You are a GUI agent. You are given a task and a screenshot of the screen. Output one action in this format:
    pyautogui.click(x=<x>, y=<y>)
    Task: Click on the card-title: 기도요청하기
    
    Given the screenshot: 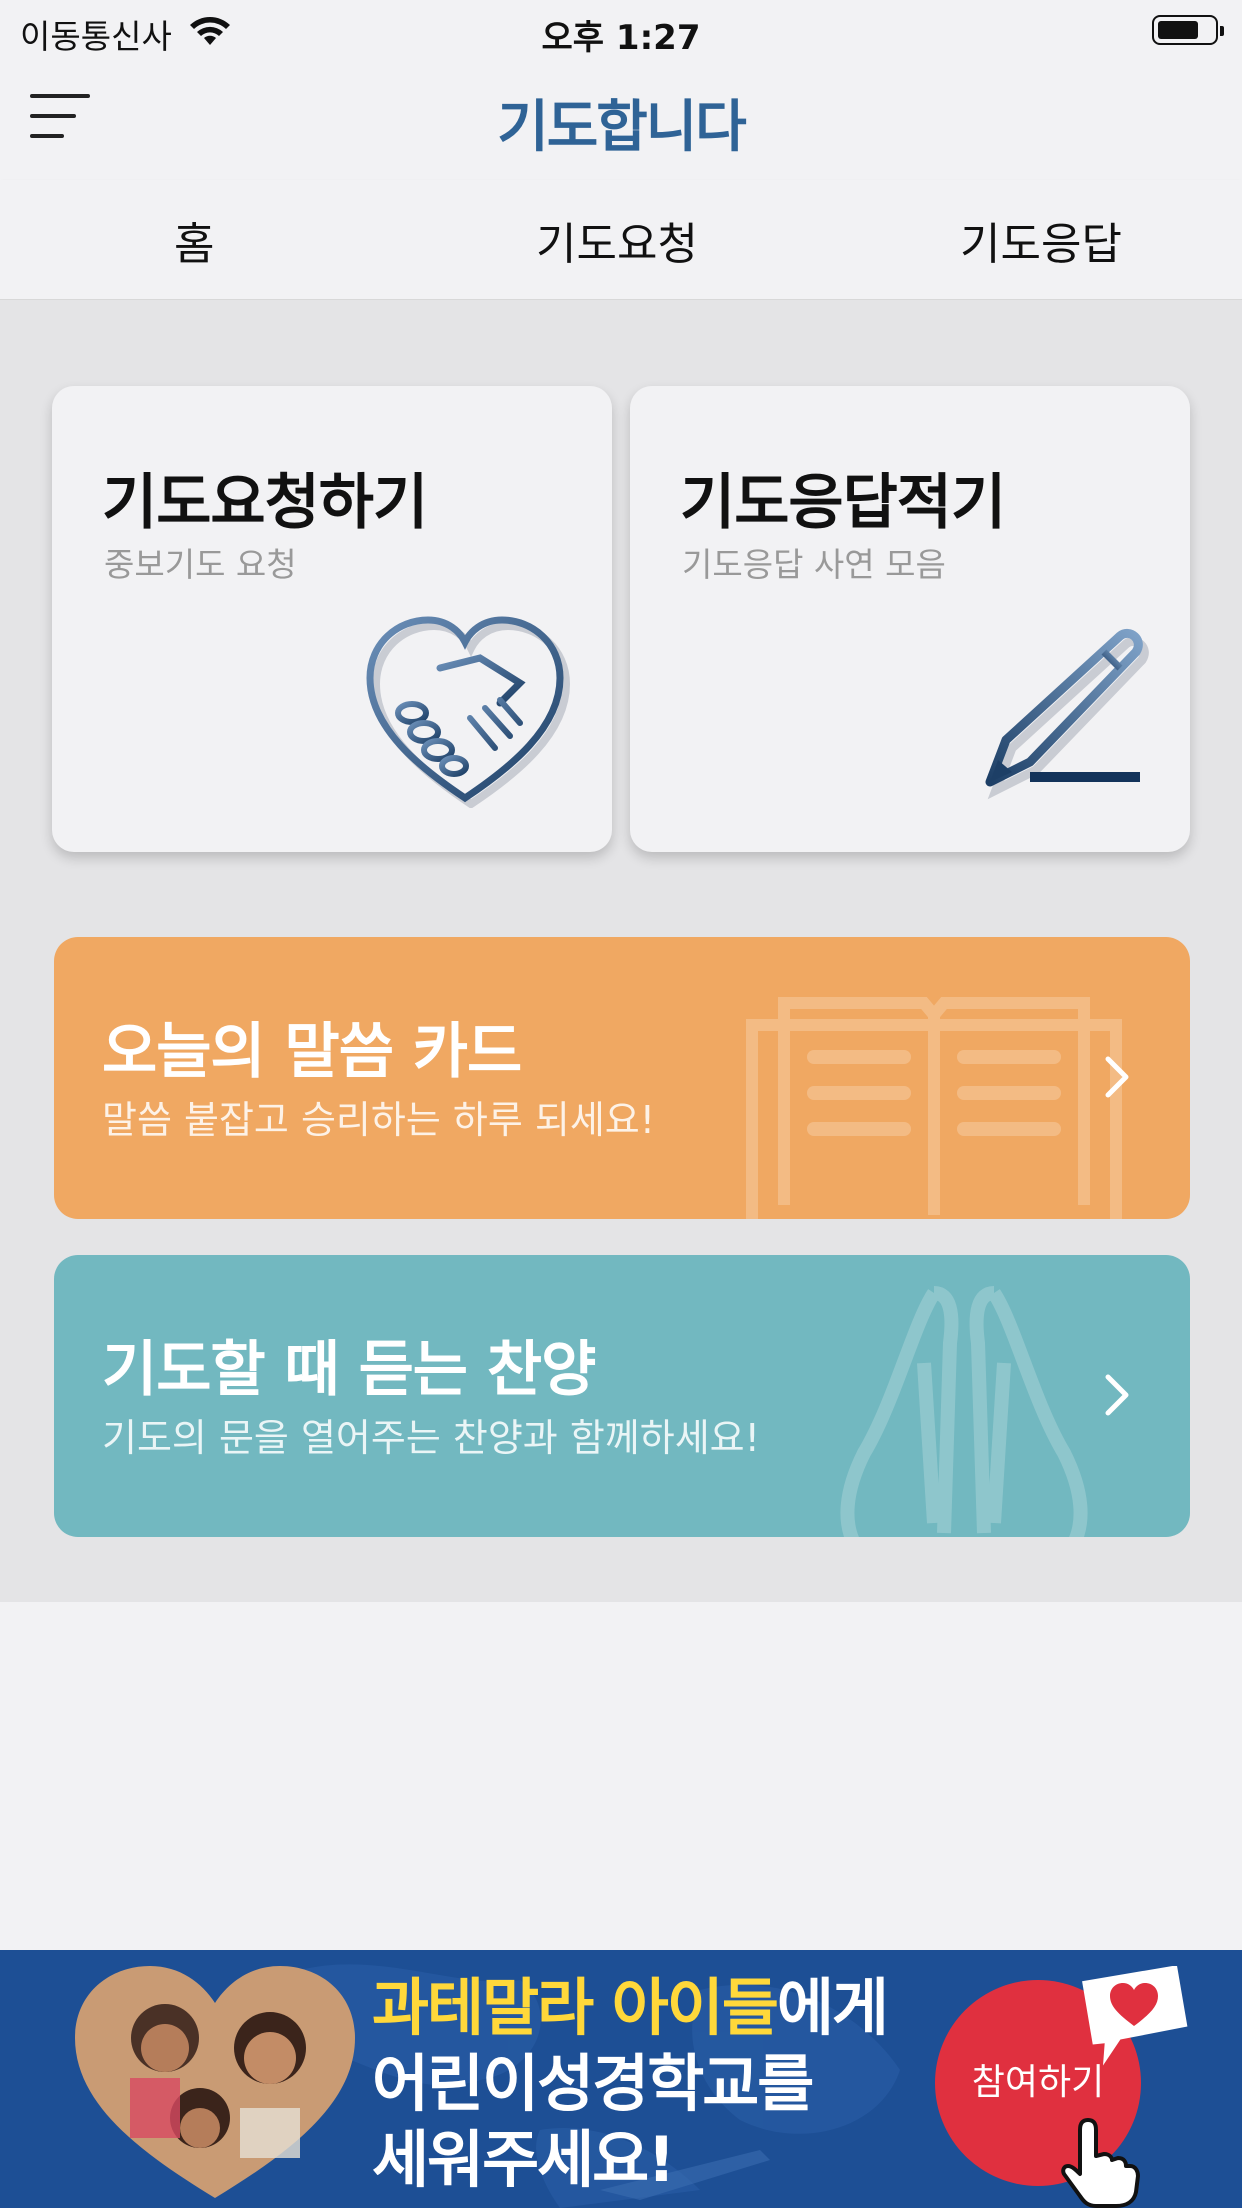 What is the action you would take?
    pyautogui.click(x=265, y=503)
    